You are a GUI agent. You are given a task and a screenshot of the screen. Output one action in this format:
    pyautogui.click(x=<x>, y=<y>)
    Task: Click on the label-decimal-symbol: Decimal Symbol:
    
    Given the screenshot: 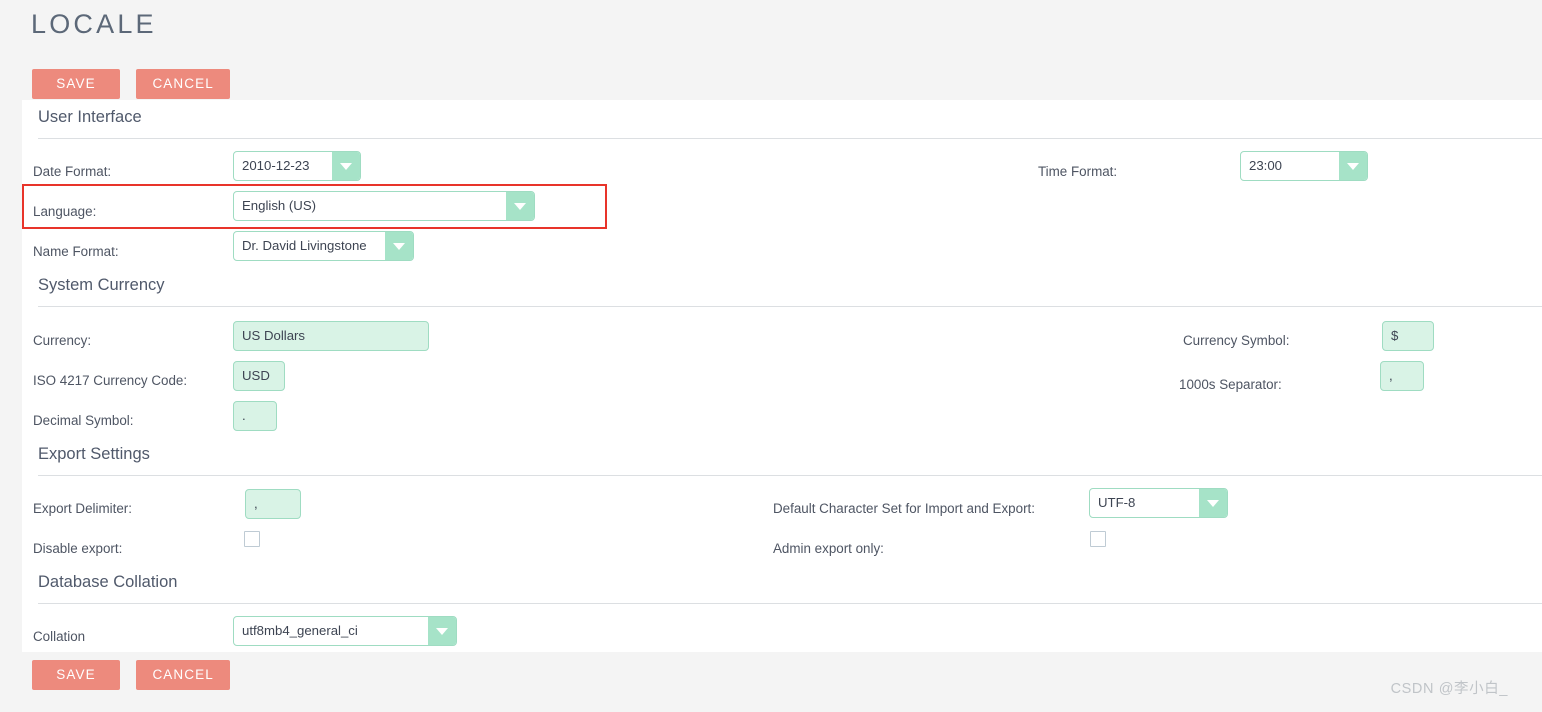 What is the action you would take?
    pyautogui.click(x=83, y=420)
    